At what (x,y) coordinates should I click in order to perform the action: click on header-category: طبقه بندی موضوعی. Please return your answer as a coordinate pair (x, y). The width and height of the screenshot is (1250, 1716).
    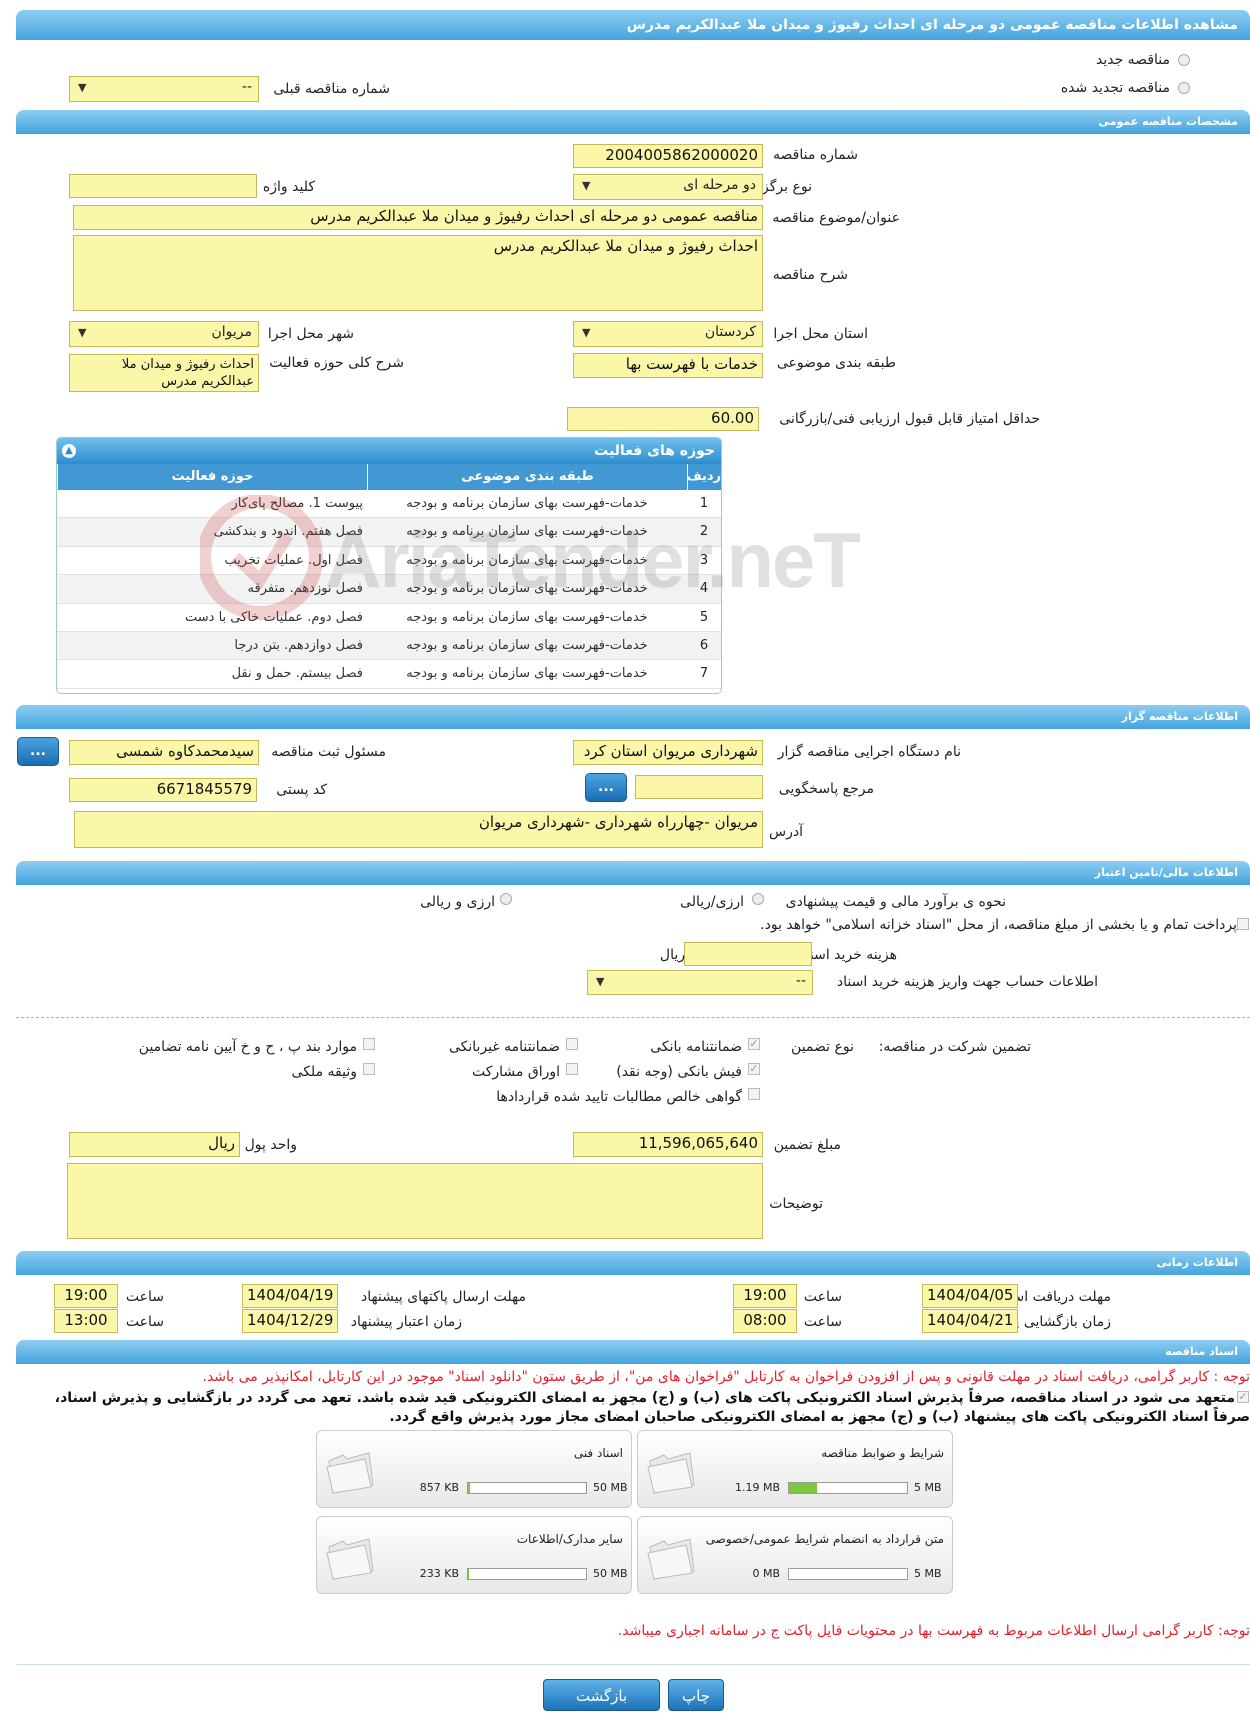
    Looking at the image, I should click on (527, 477).